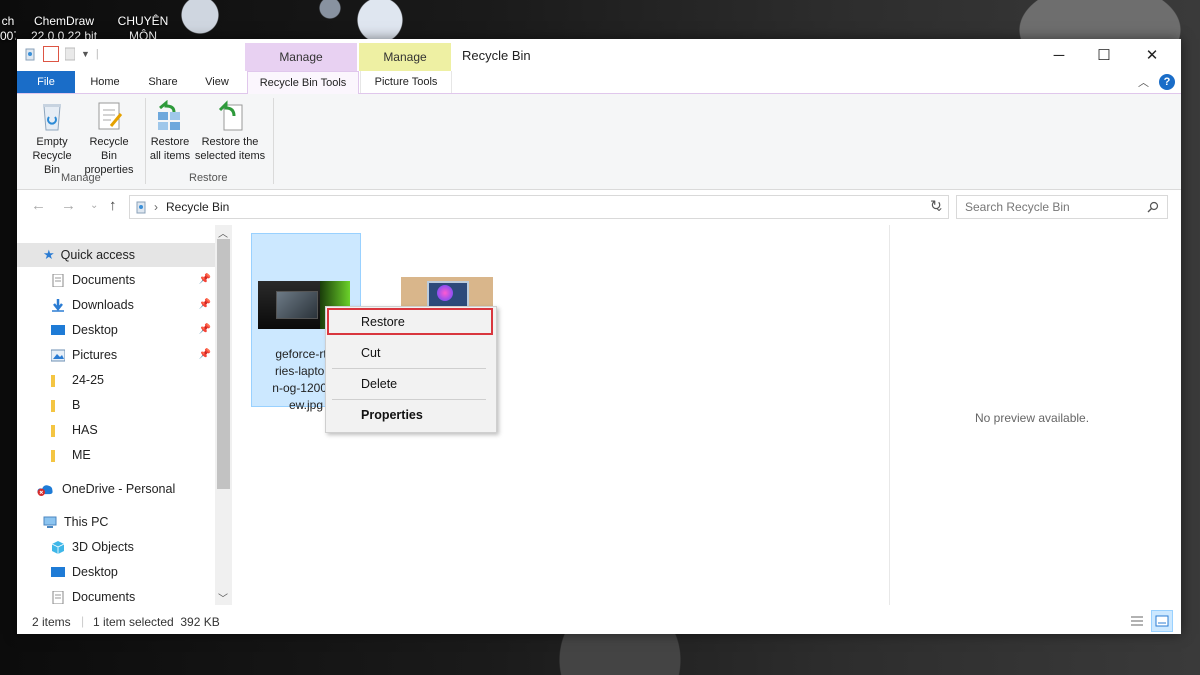  What do you see at coordinates (163, 82) in the screenshot?
I see `tab-share: Share` at bounding box center [163, 82].